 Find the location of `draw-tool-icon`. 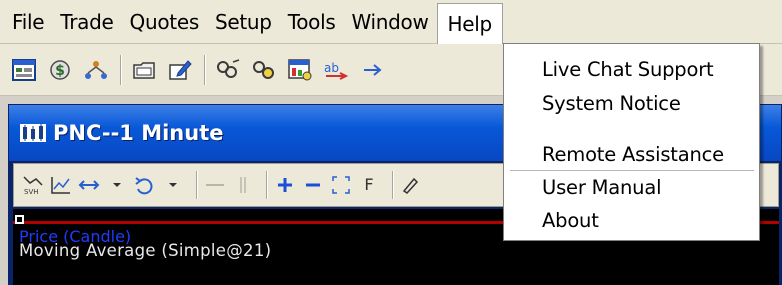

draw-tool-icon is located at coordinates (411, 185).